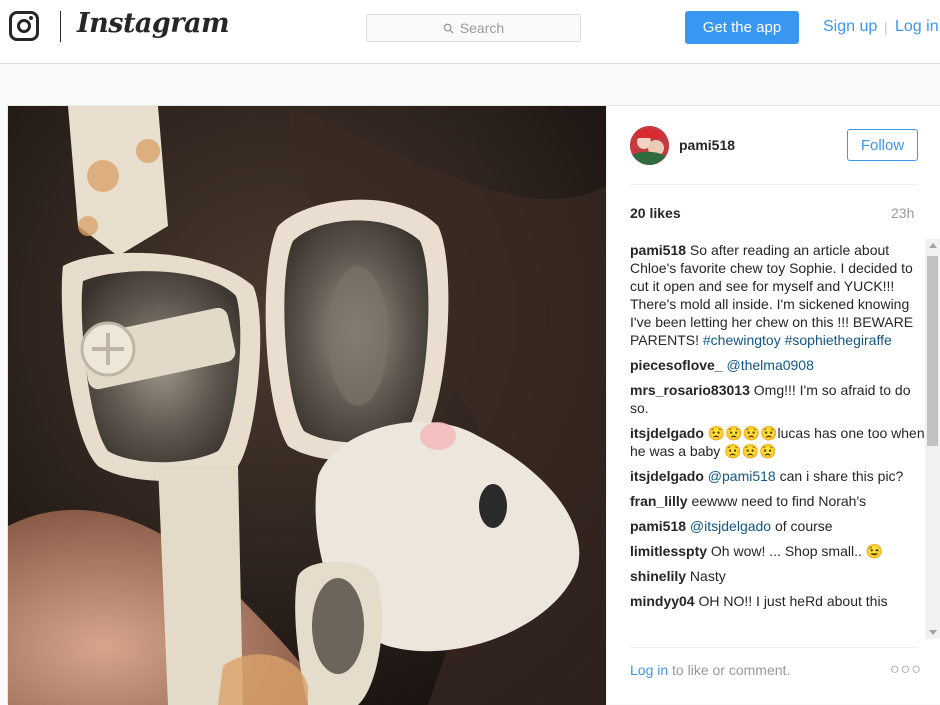 This screenshot has height=705, width=940. What do you see at coordinates (690, 390) in the screenshot?
I see `comment-username: mrs_rosario83013` at bounding box center [690, 390].